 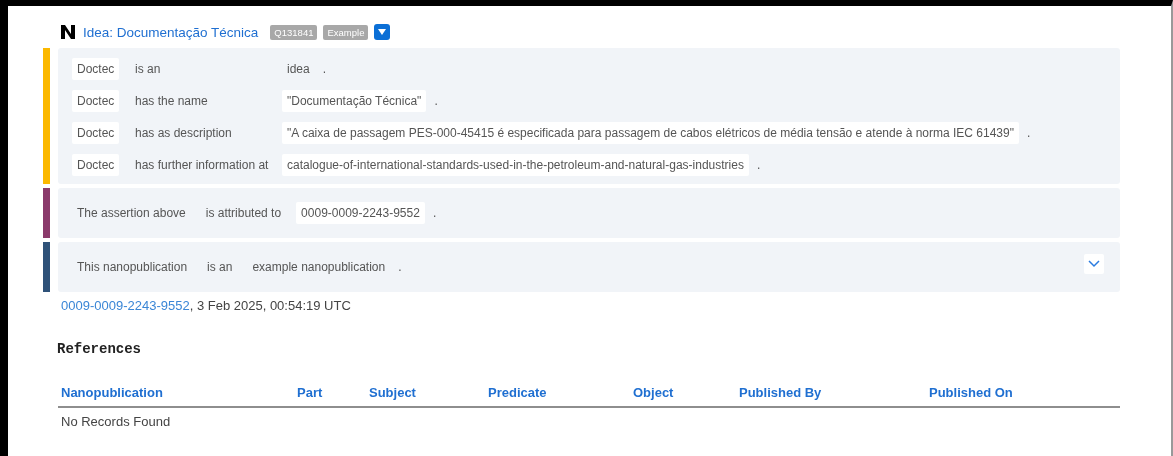 What do you see at coordinates (333, 392) in the screenshot?
I see `column-header: Part` at bounding box center [333, 392].